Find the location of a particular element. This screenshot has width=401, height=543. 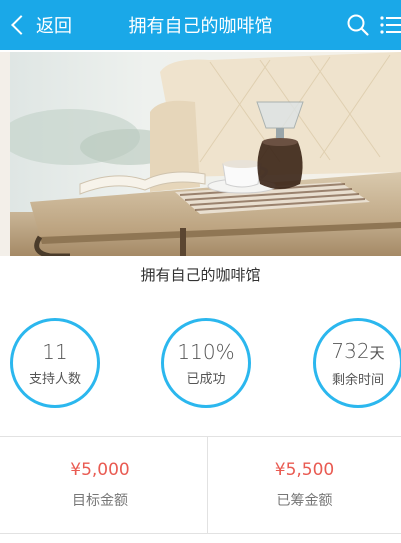

stat-supporters-number: 11 is located at coordinates (55, 351).